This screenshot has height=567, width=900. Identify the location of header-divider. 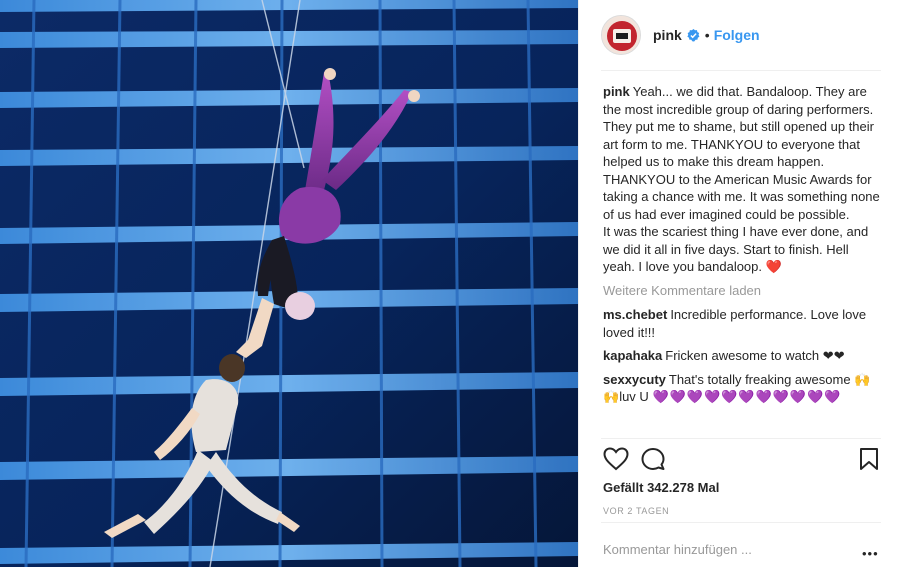
(741, 70).